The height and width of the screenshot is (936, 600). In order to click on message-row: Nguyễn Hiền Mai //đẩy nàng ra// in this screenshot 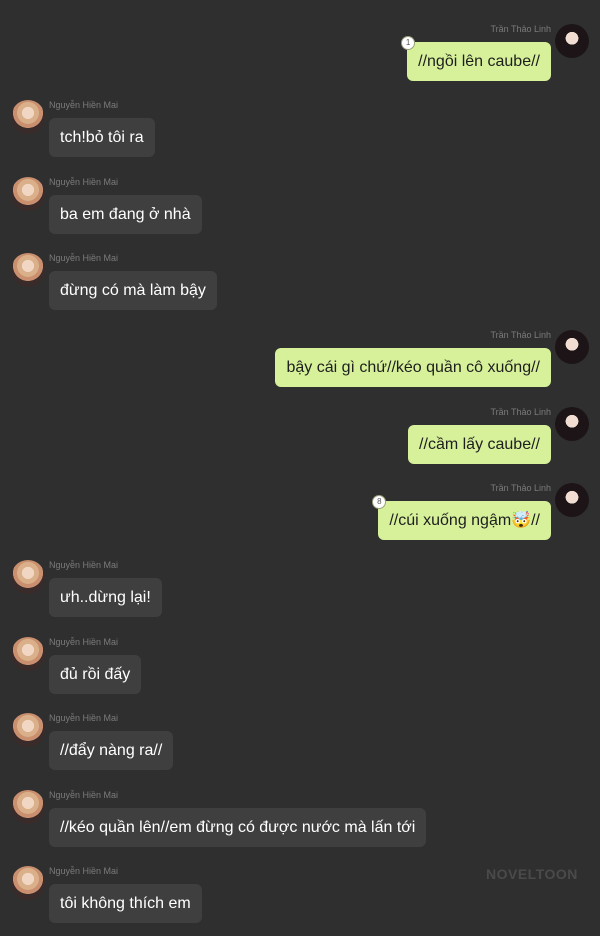, I will do `click(300, 748)`.